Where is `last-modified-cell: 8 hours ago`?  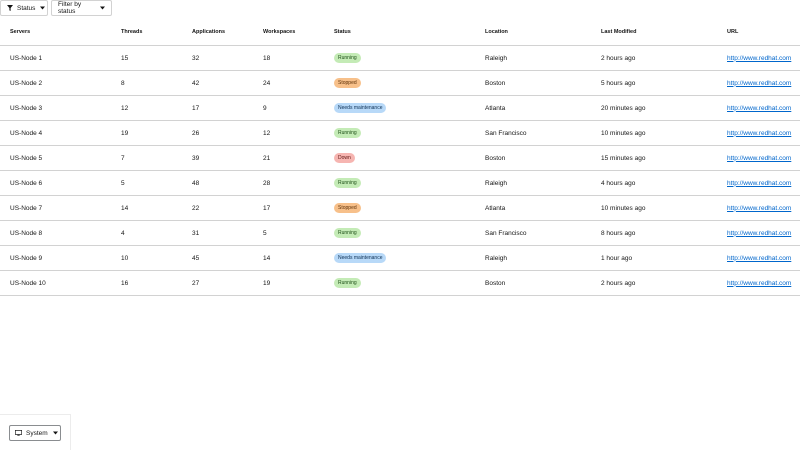
last-modified-cell: 8 hours ago is located at coordinates (654, 233).